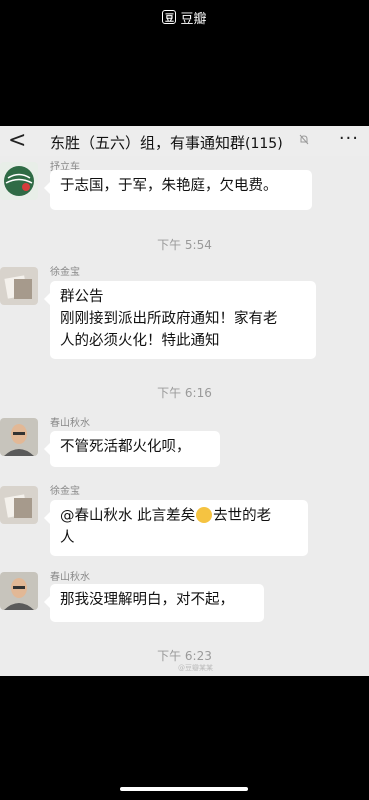 This screenshot has width=369, height=800. I want to click on timestamp: 下午 6:16, so click(184, 393).